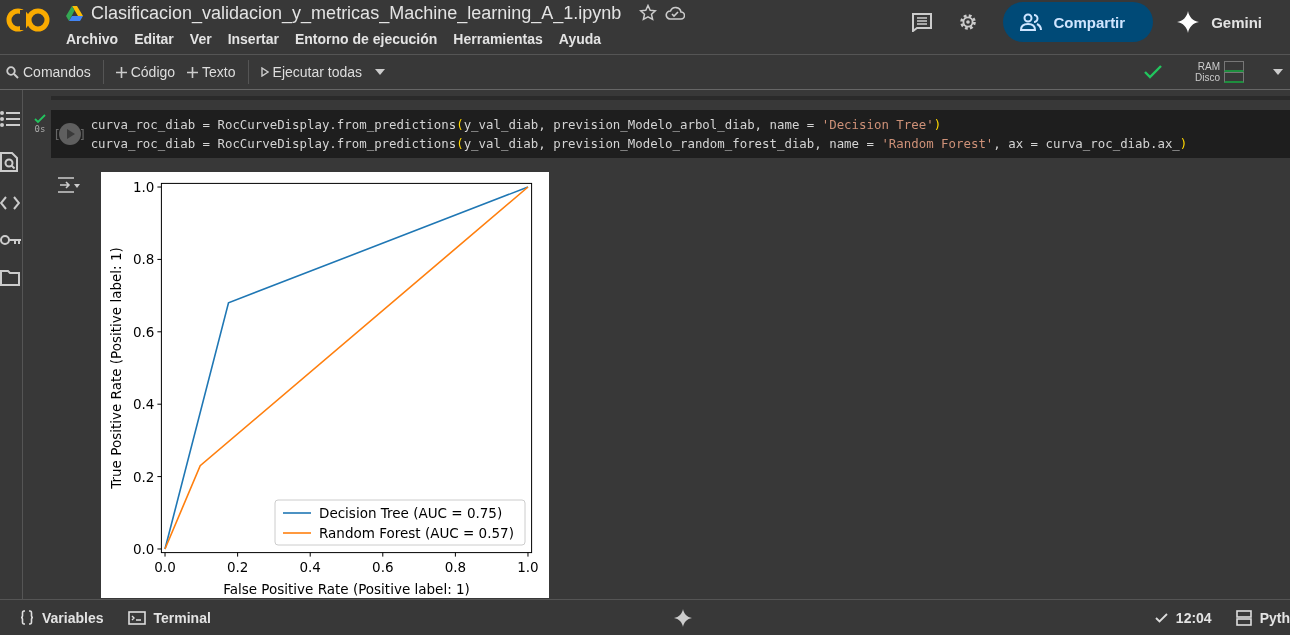  Describe the element at coordinates (28, 20) in the screenshot. I see `colab-logo` at that location.